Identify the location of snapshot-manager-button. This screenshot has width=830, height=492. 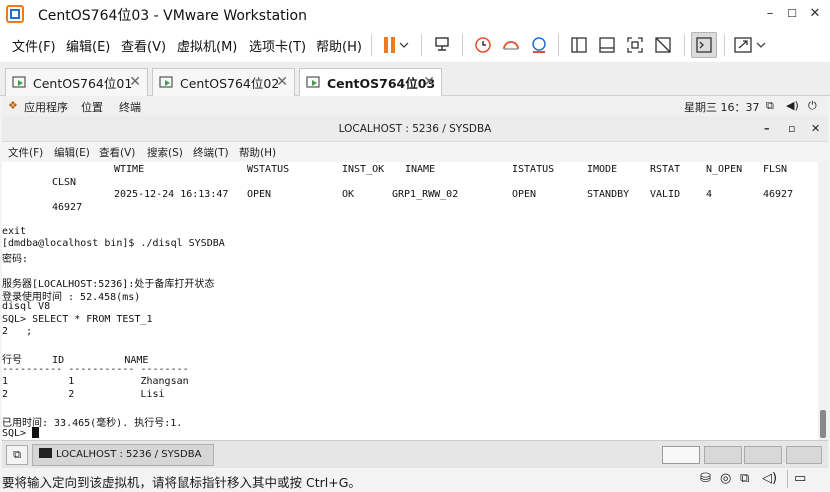
(539, 45).